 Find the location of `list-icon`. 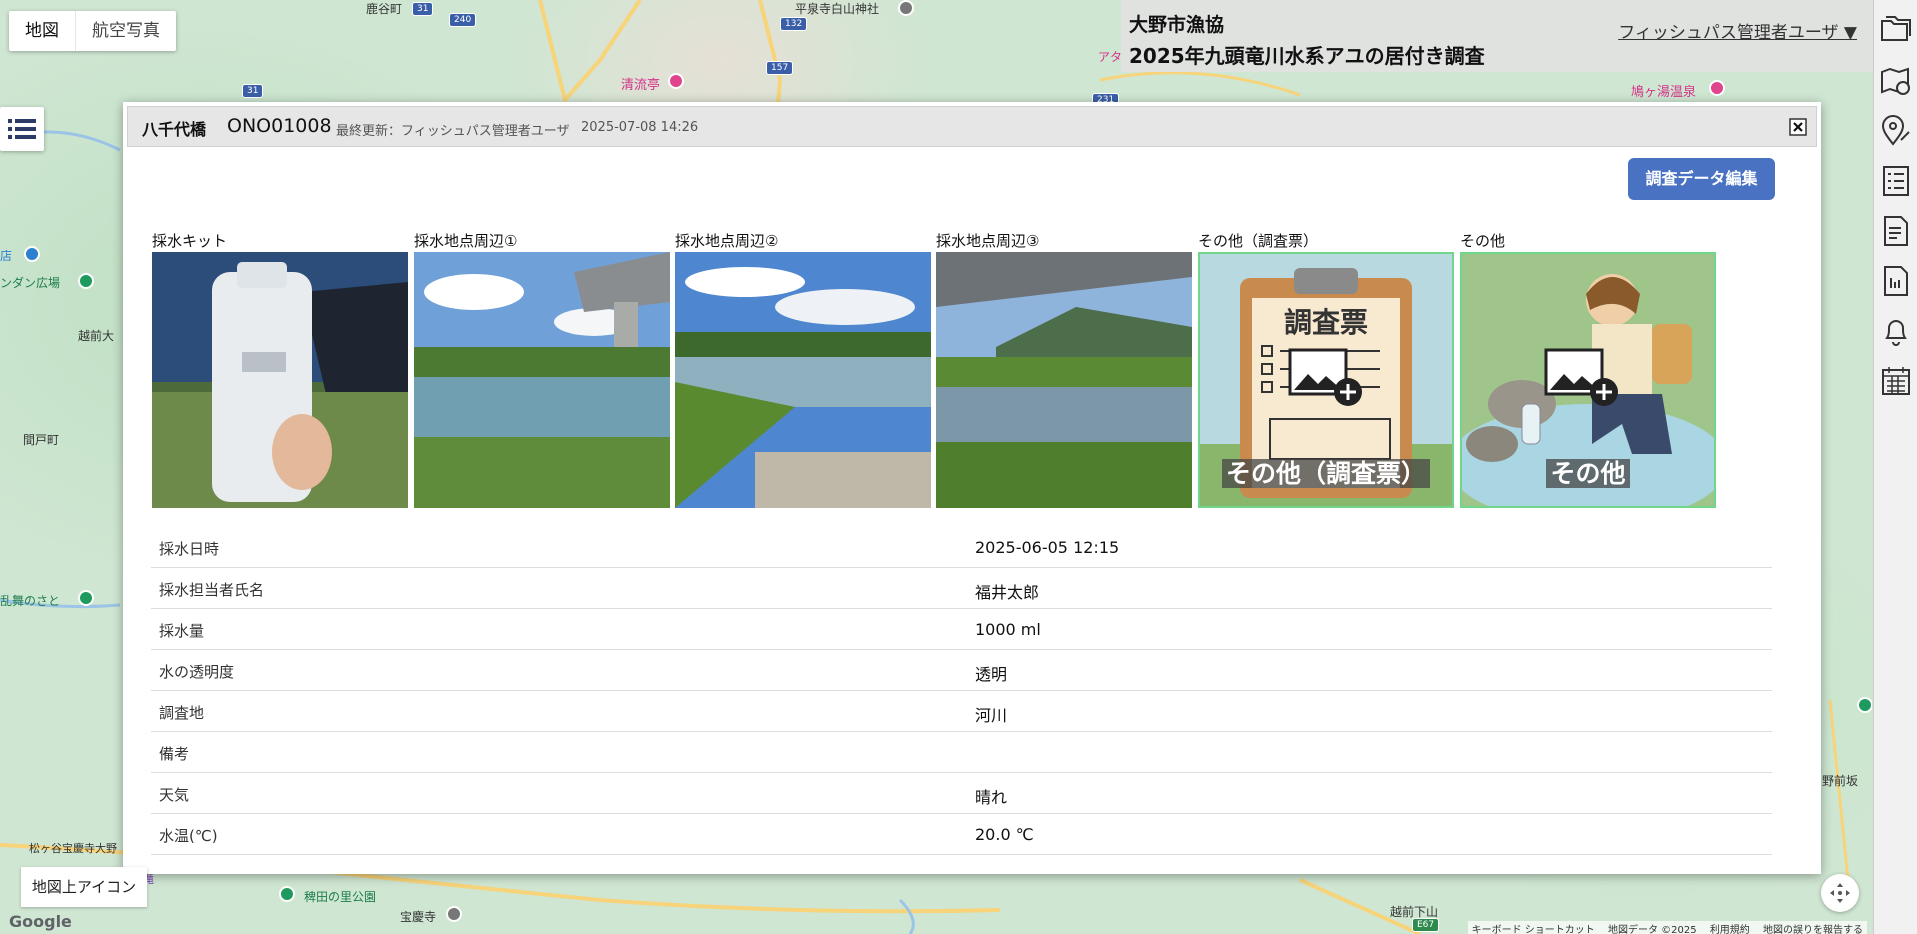

list-icon is located at coordinates (22, 129).